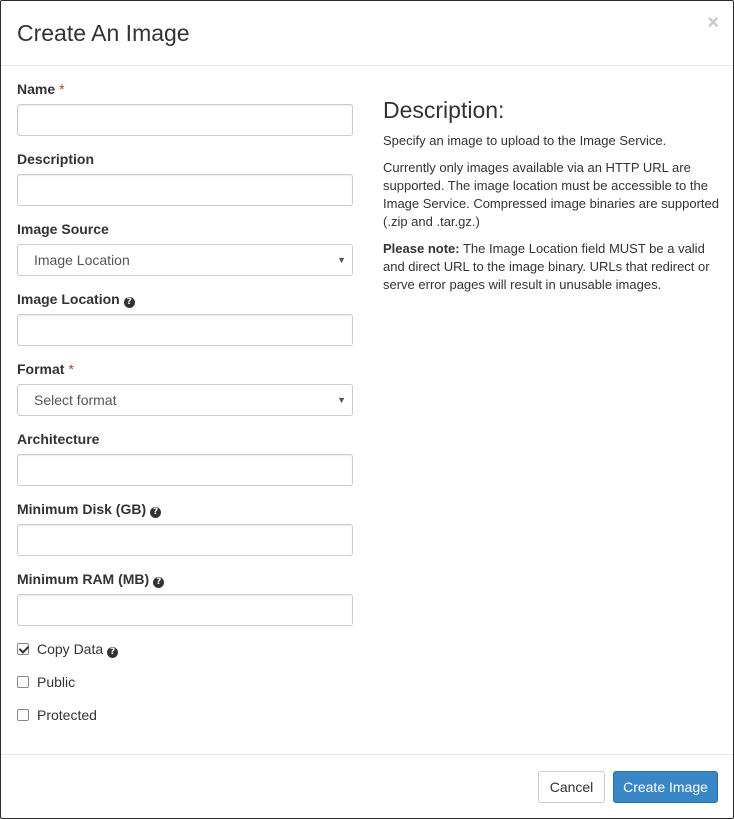  I want to click on copy-data-row: Copy Data?, so click(68, 649).